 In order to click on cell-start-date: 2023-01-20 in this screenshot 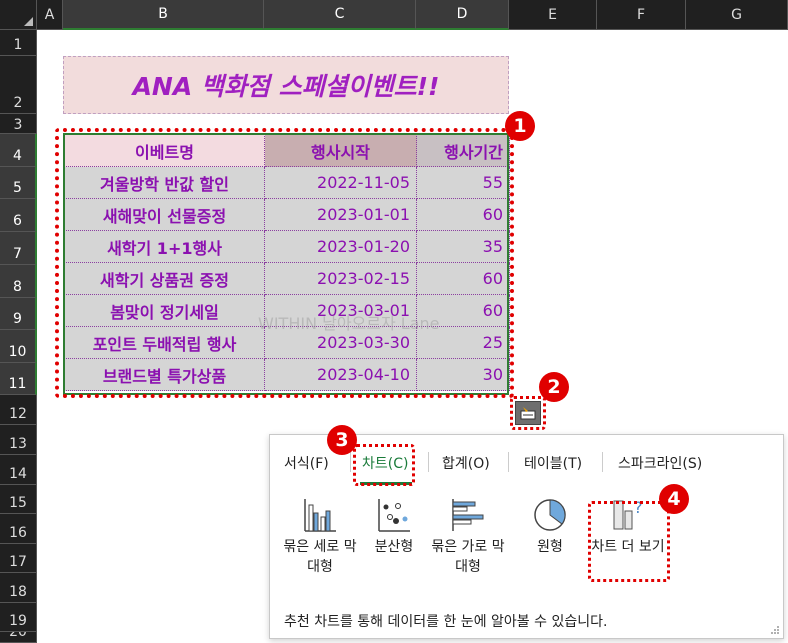, I will do `click(340, 246)`.